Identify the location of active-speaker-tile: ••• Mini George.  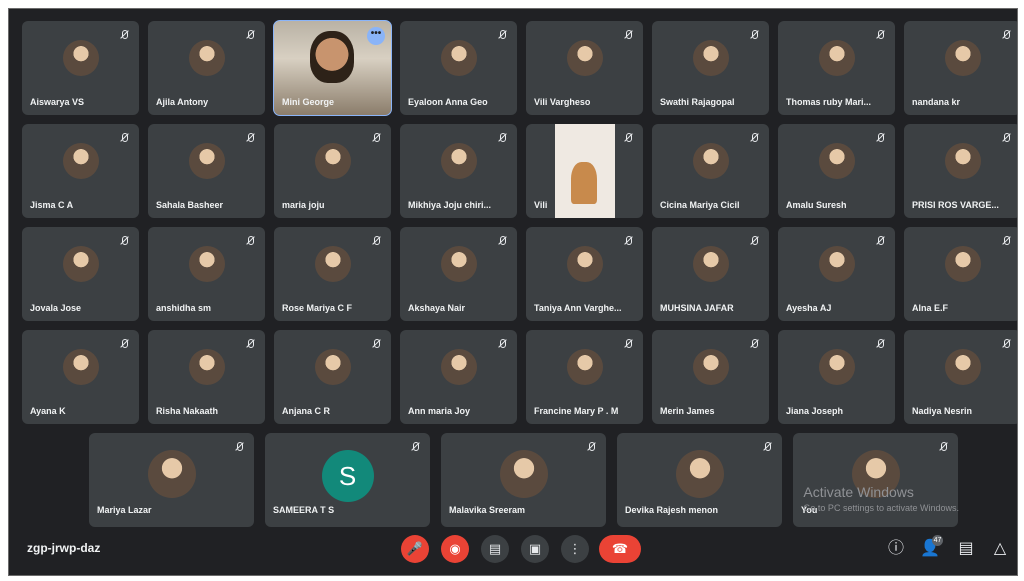
(332, 68).